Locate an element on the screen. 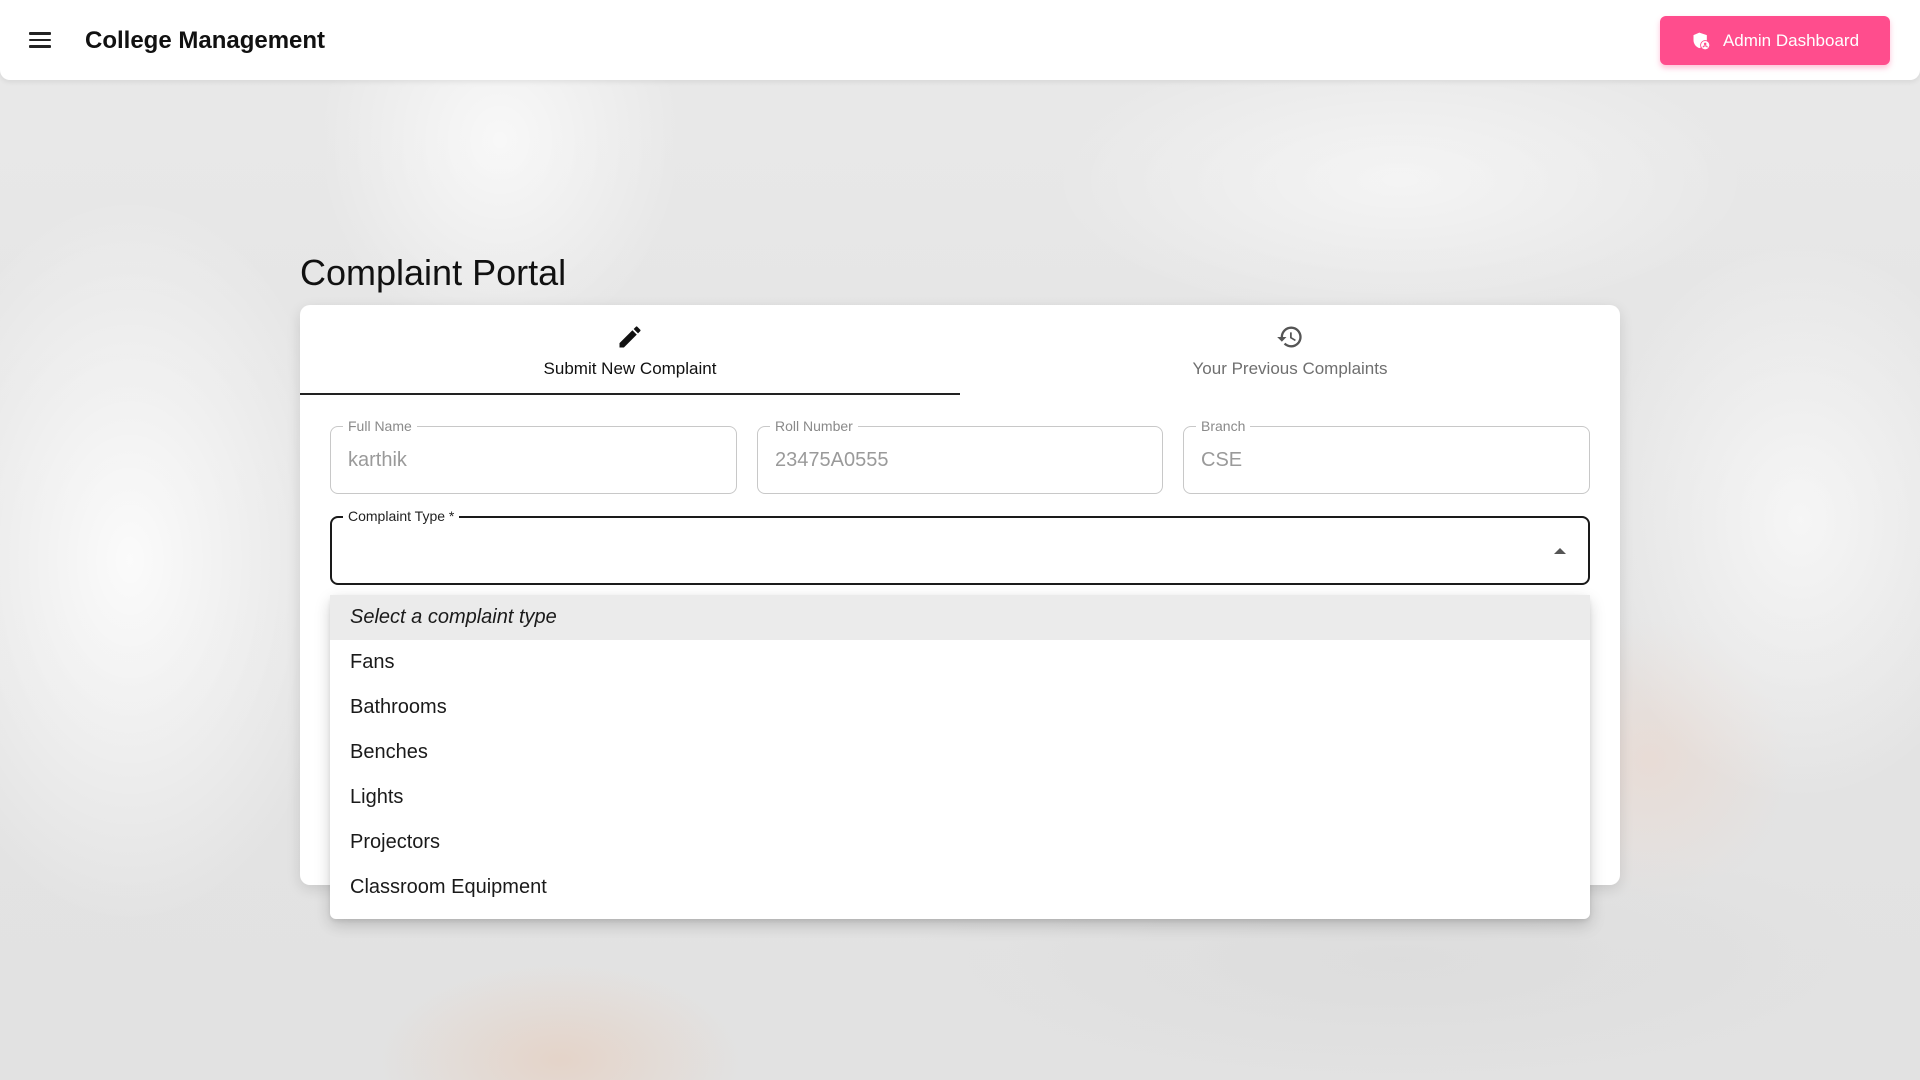 The height and width of the screenshot is (1080, 1920). admin-shield-icon is located at coordinates (1701, 40).